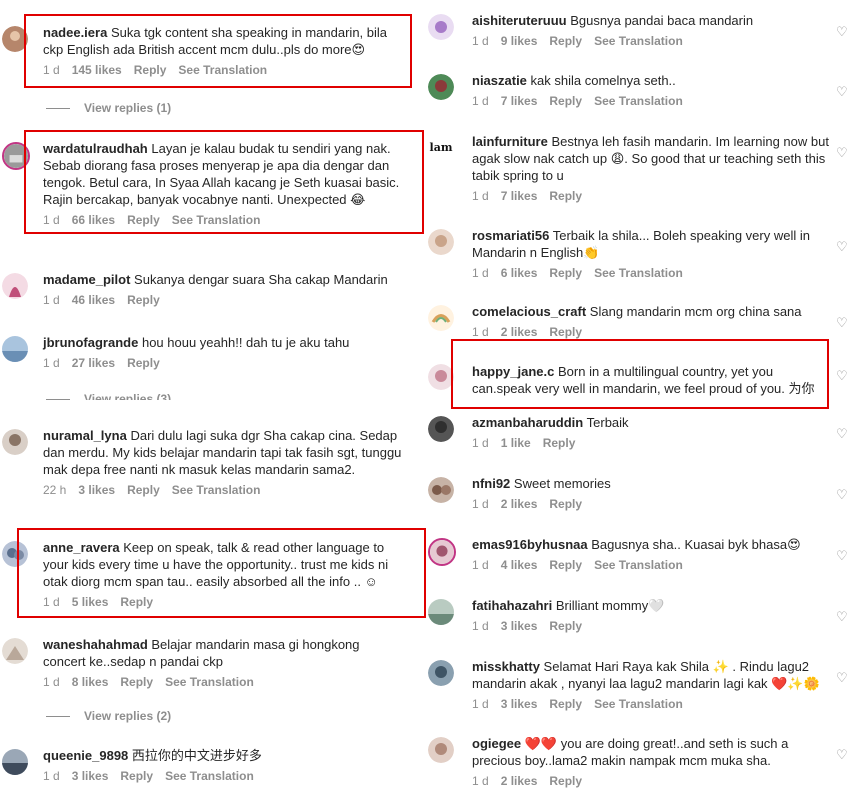 This screenshot has width=850, height=800. I want to click on username: nuramal_lyna, so click(85, 435).